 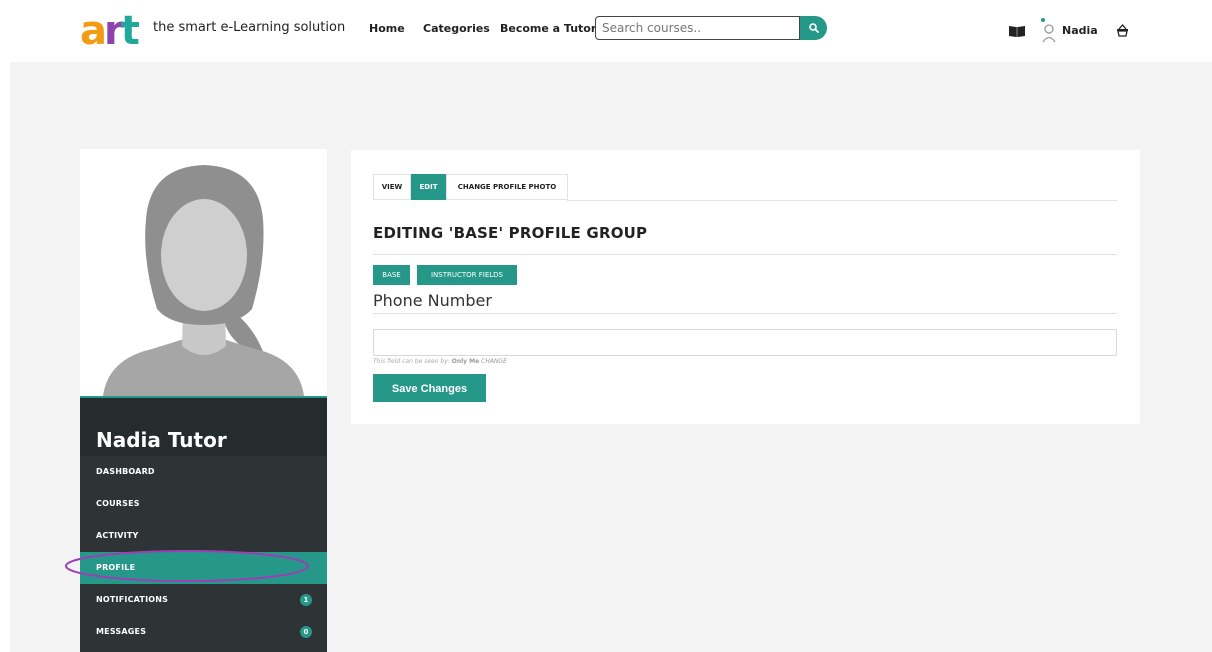 What do you see at coordinates (203, 427) in the screenshot?
I see `profile-display-name: Nadia Tutor` at bounding box center [203, 427].